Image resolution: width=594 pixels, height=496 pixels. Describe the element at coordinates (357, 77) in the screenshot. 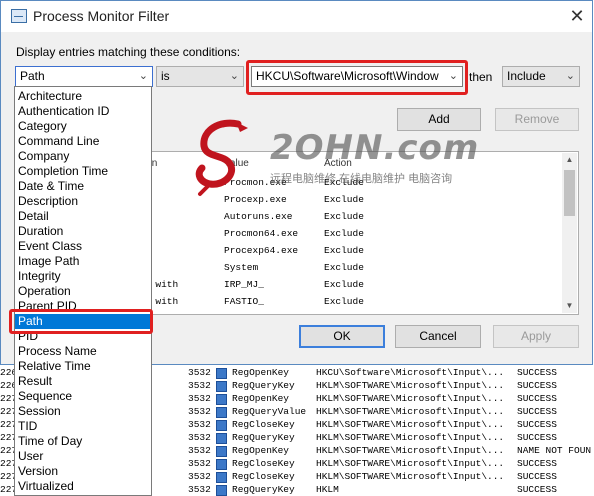

I see `value-highlight-box` at that location.